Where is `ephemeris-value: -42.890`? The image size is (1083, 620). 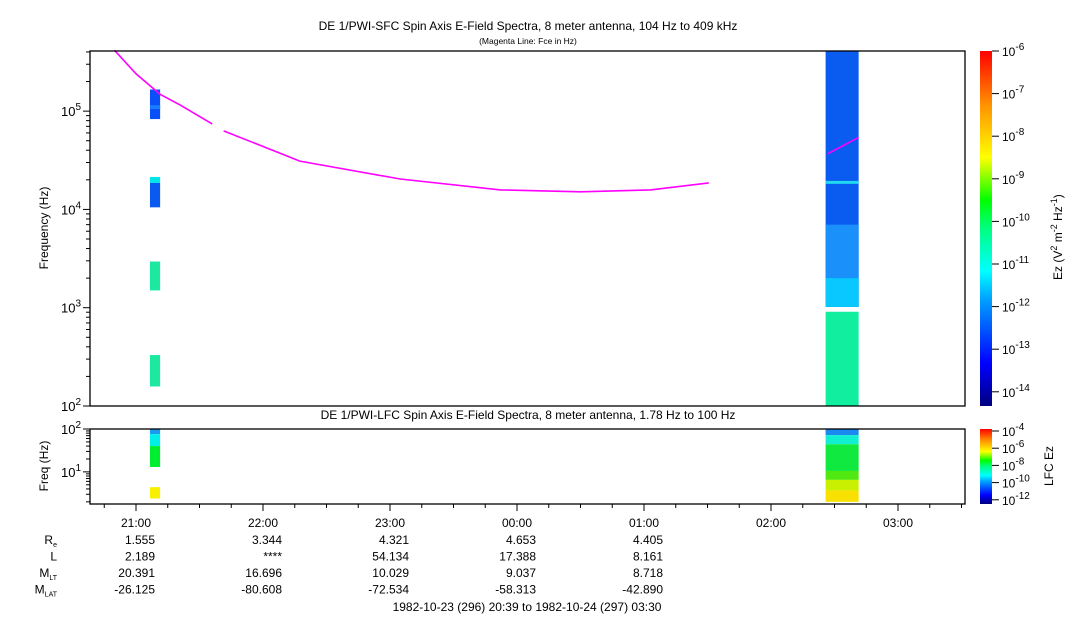 ephemeris-value: -42.890 is located at coordinates (642, 590).